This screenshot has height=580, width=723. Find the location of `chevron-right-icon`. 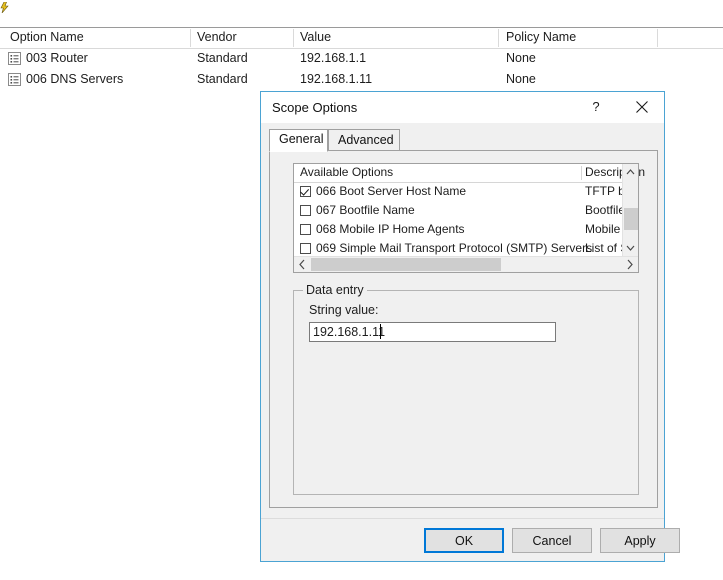

chevron-right-icon is located at coordinates (630, 264).